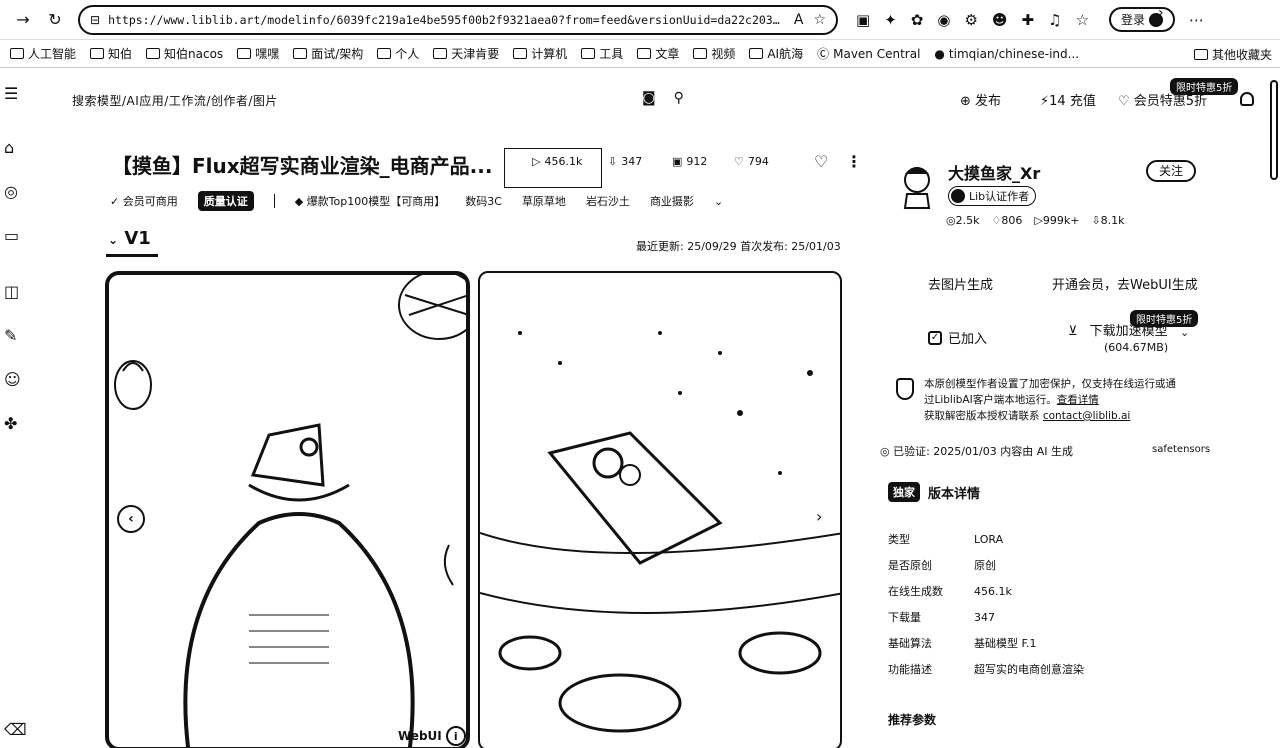 The width and height of the screenshot is (1280, 748). What do you see at coordinates (175, 100) in the screenshot?
I see `search-placeholder: 搜索模型/AI应用/工作流/创作者/图片` at bounding box center [175, 100].